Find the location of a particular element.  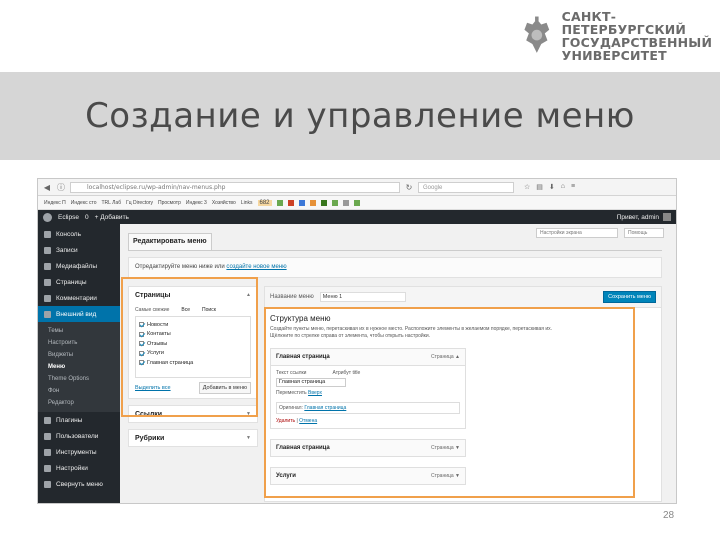

browser-search-input: Google is located at coordinates (466, 187).